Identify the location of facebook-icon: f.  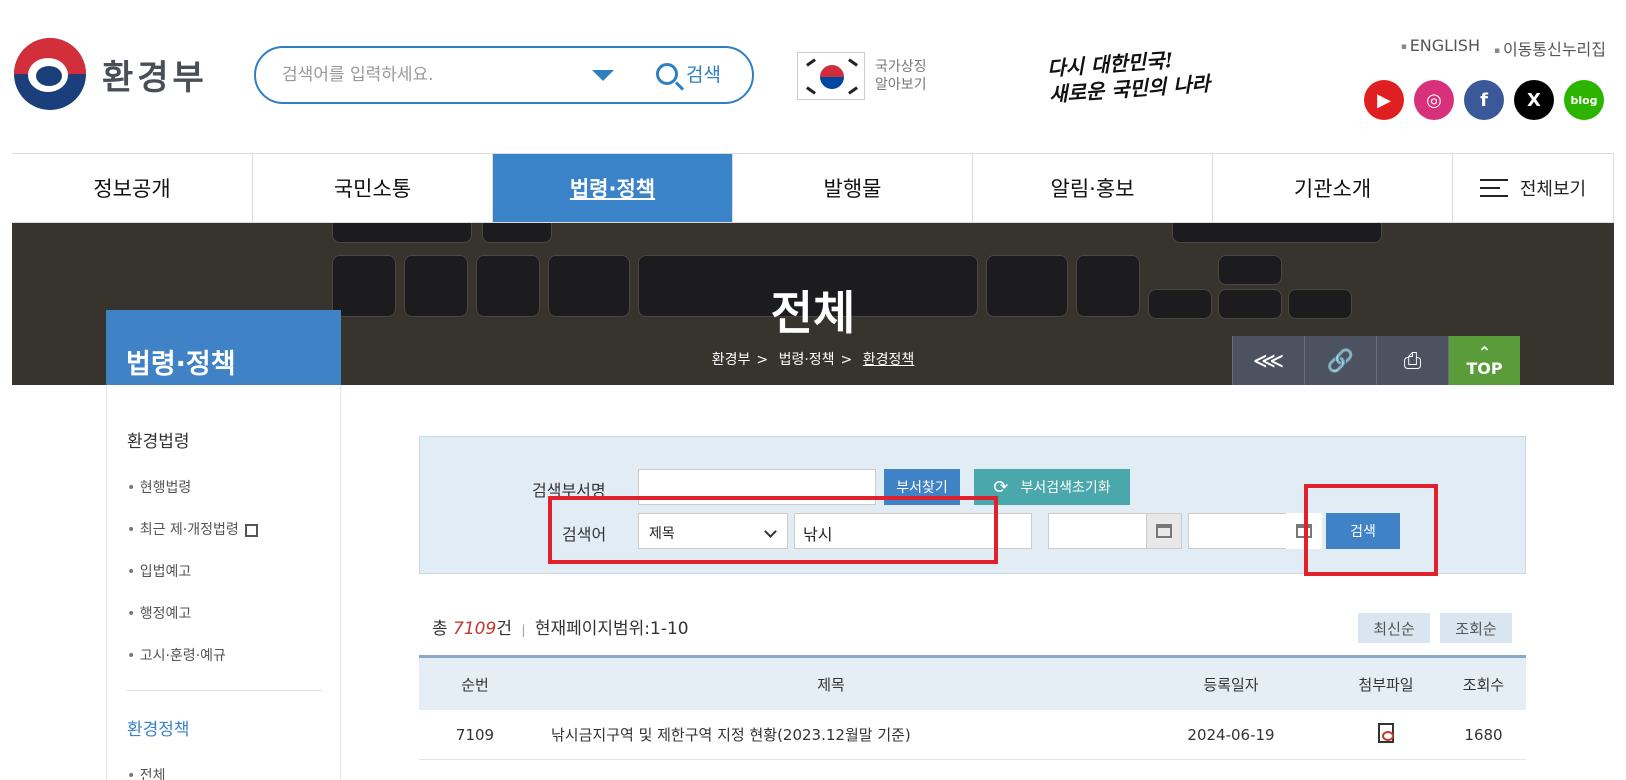
(1484, 100).